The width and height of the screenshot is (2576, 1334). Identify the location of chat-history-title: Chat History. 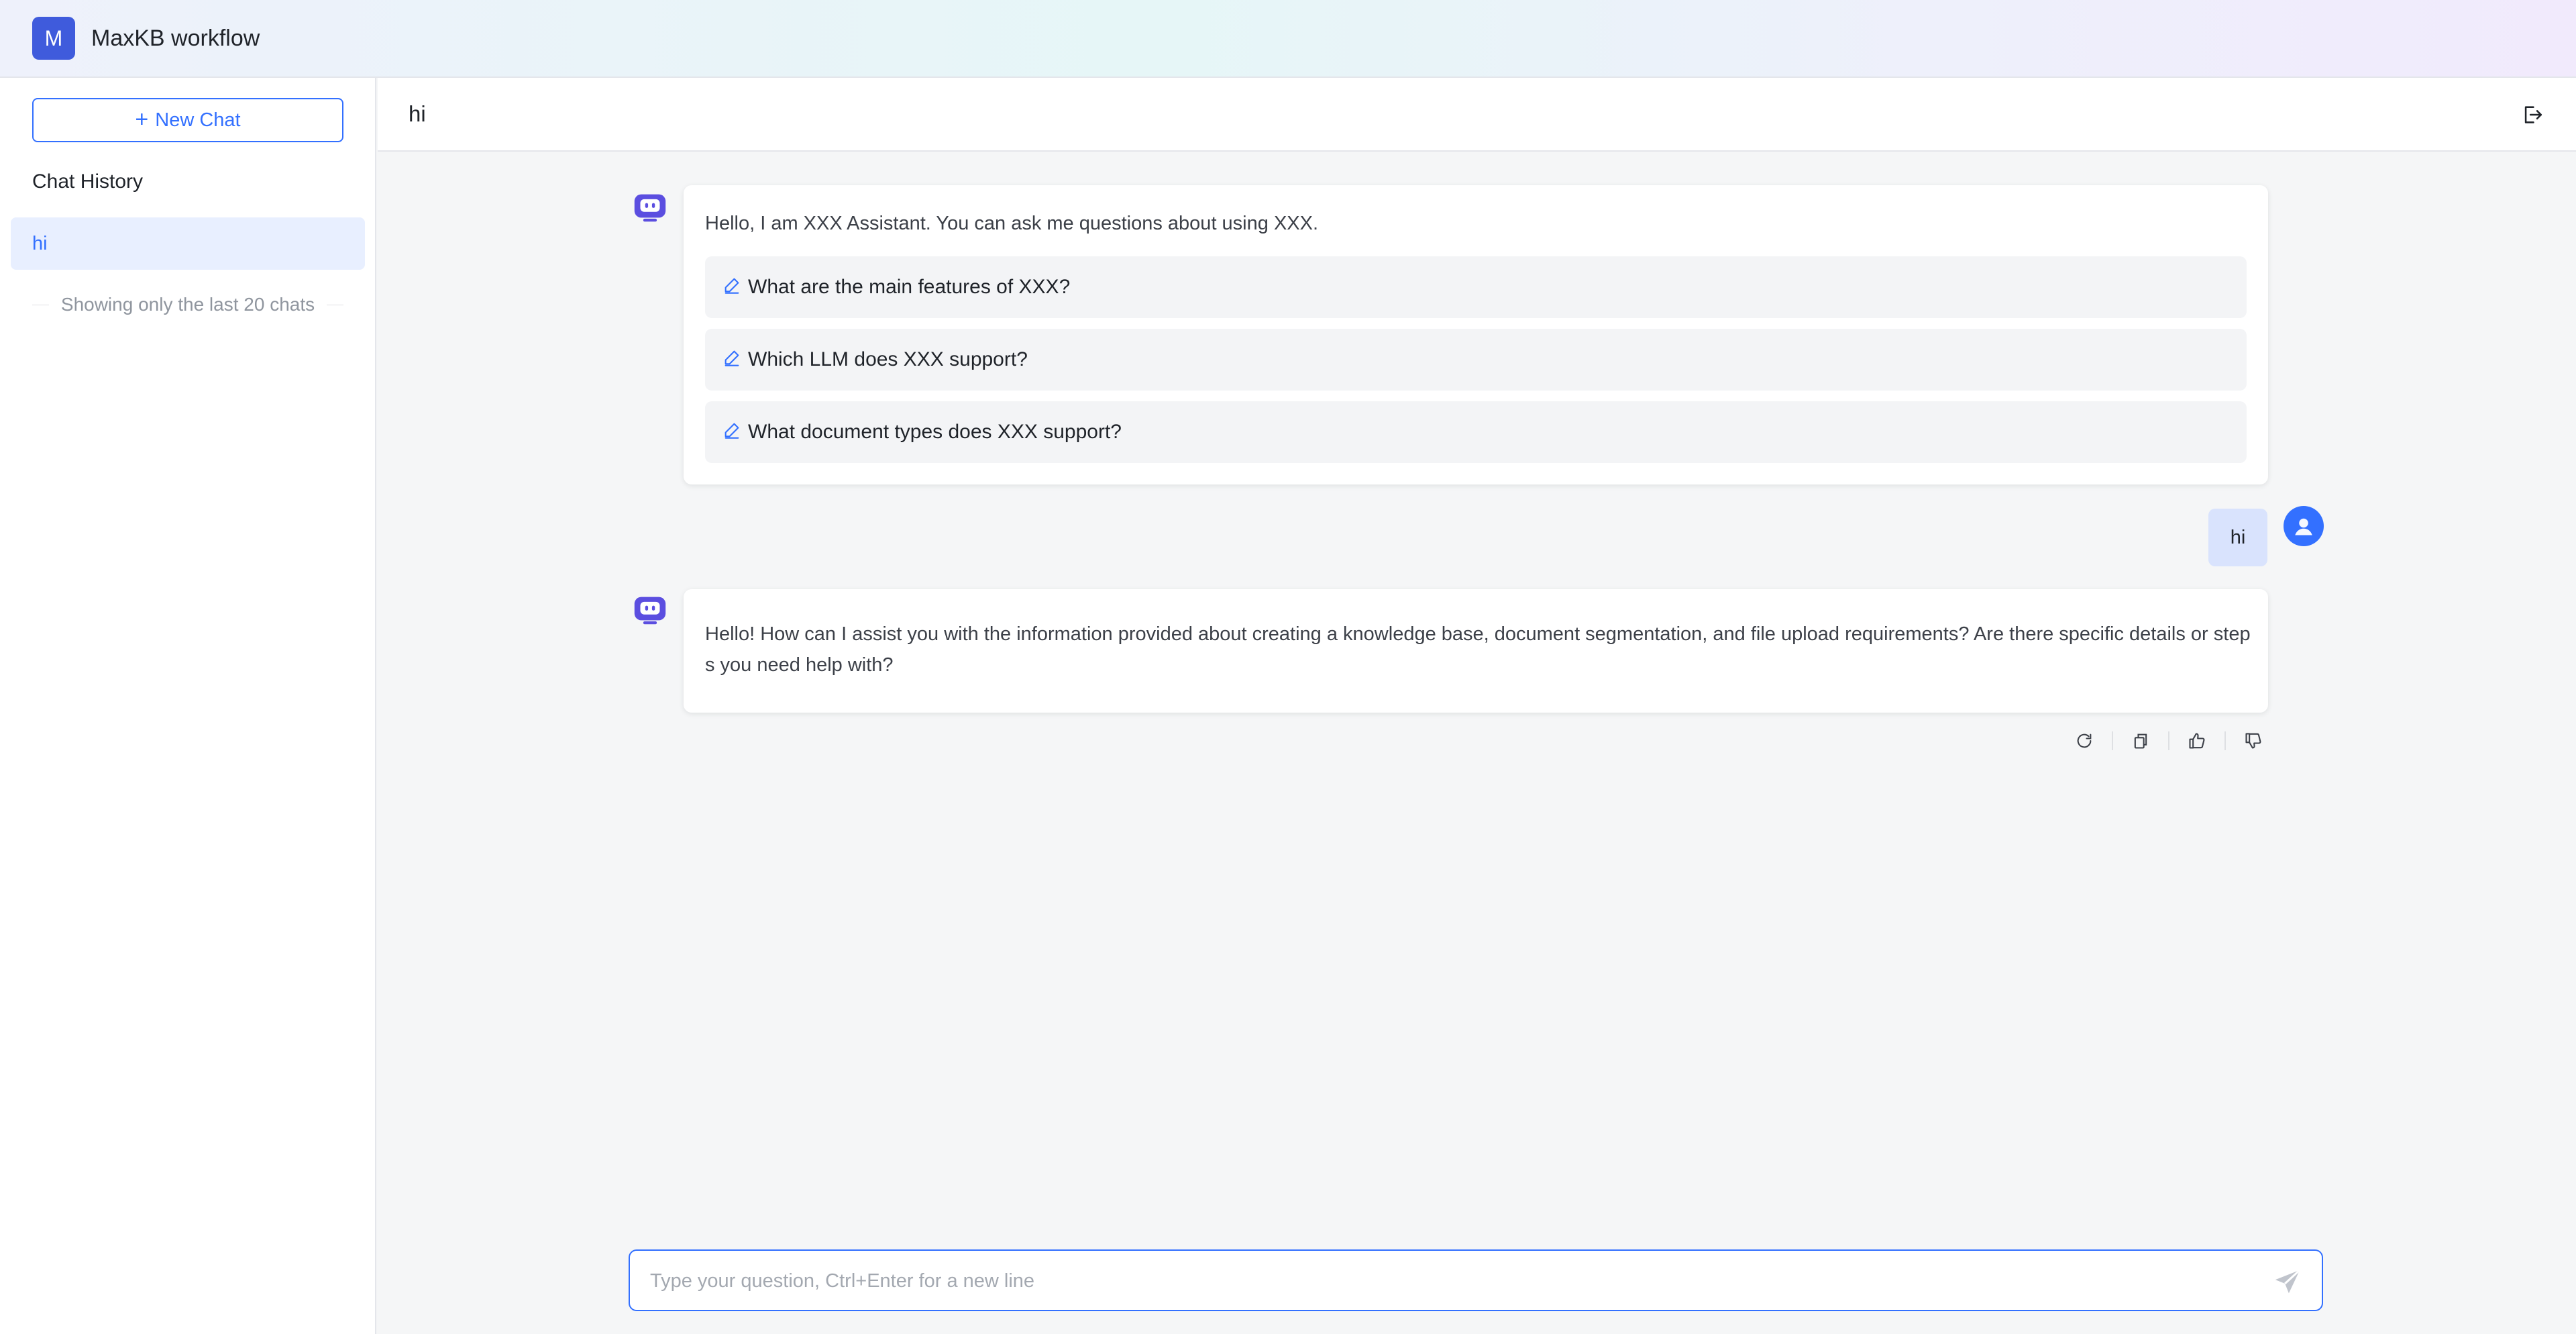
(88, 181).